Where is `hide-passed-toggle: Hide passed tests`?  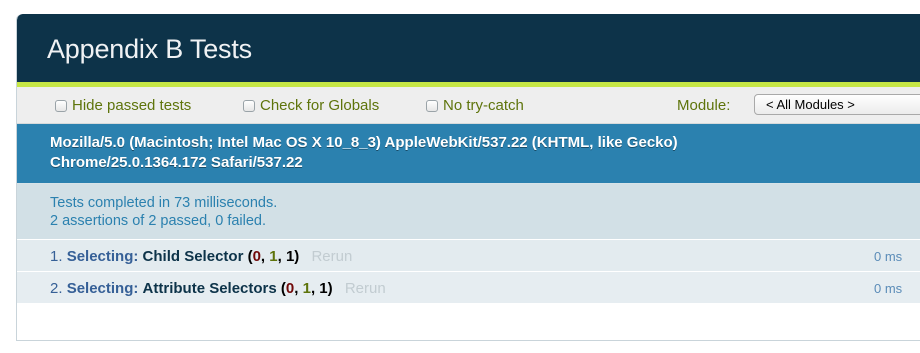 hide-passed-toggle: Hide passed tests is located at coordinates (123, 105).